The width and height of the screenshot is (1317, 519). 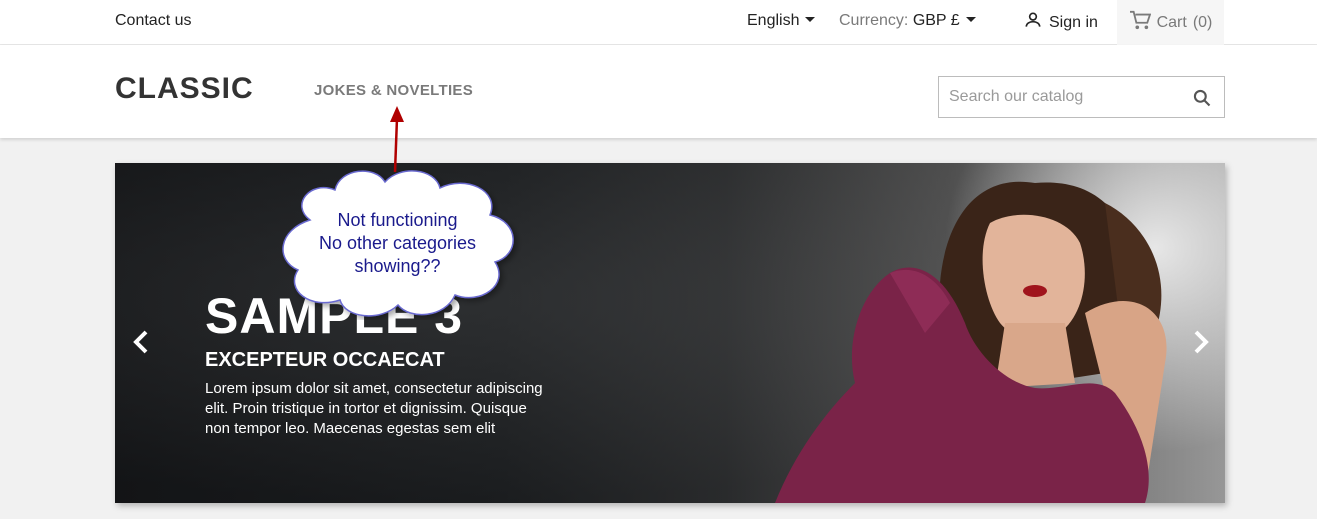 I want to click on site-logo: CLASSIC, so click(x=184, y=89).